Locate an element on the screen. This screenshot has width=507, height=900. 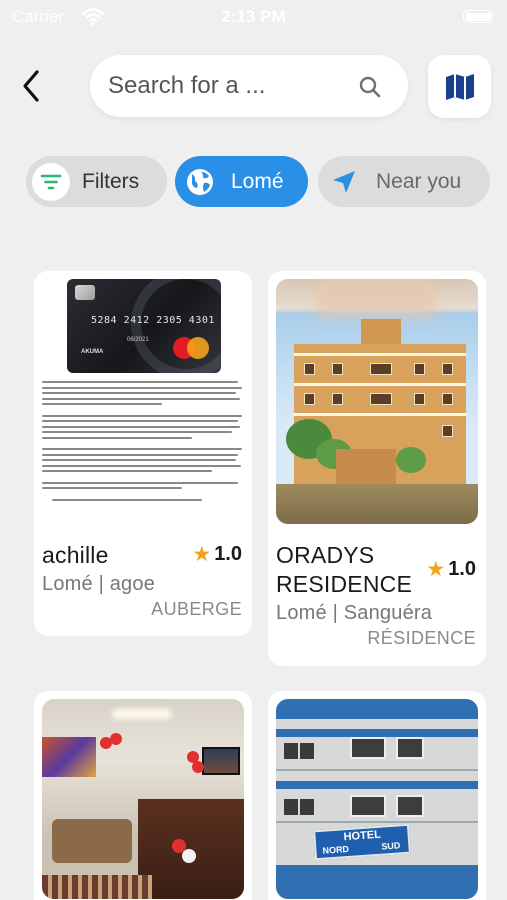
map-icon is located at coordinates (459, 86).